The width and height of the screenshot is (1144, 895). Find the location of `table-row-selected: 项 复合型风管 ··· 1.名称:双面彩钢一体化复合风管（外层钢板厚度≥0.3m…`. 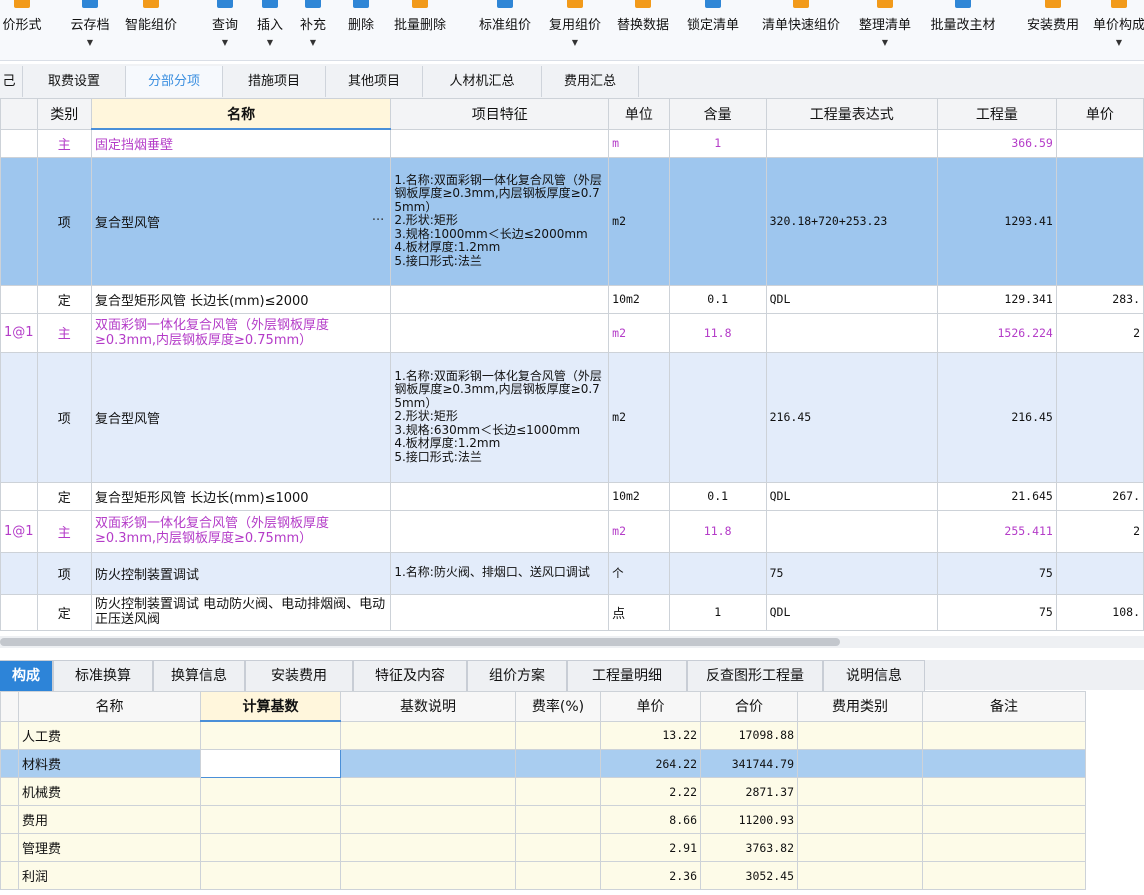

table-row-selected: 项 复合型风管 ··· 1.名称:双面彩钢一体化复合风管（外层钢板厚度≥0.3m… is located at coordinates (572, 221).